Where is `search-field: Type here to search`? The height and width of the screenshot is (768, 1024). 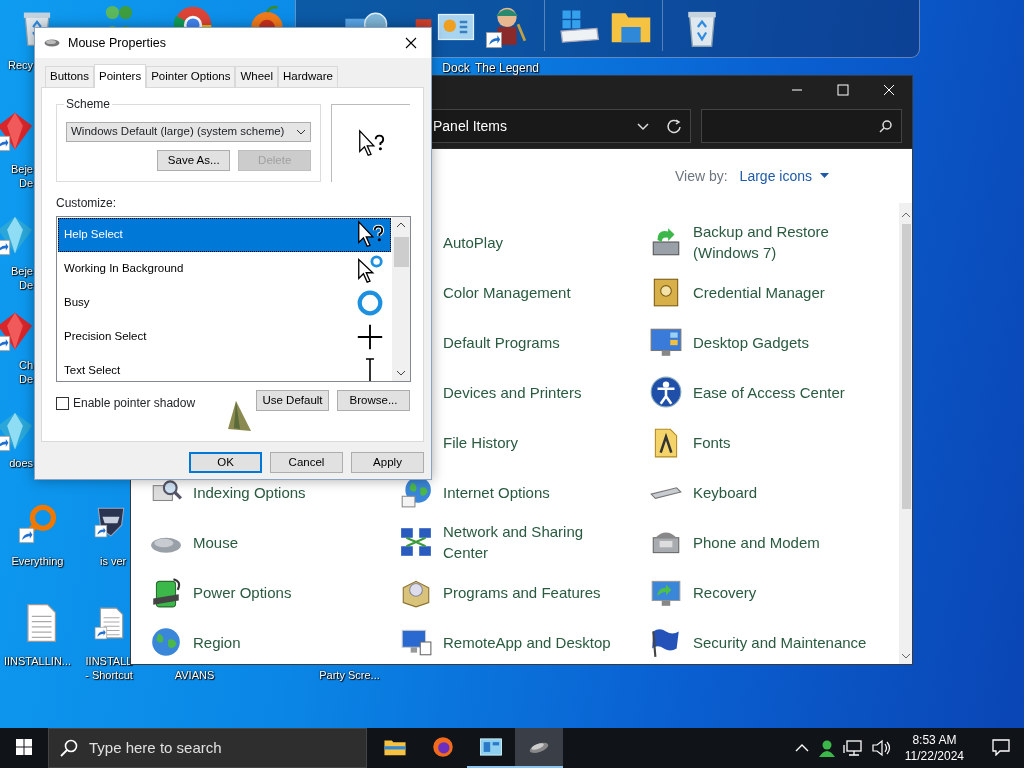 search-field: Type here to search is located at coordinates (207, 748).